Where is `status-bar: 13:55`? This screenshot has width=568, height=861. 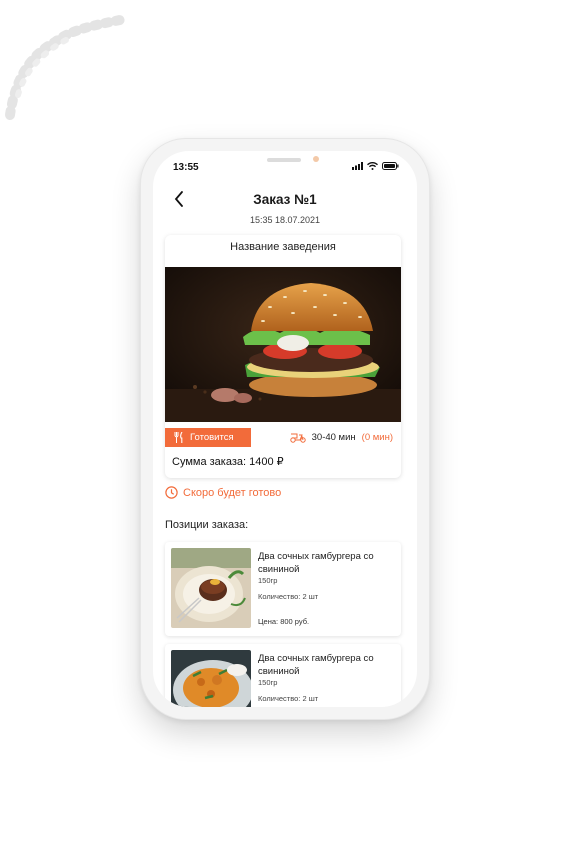
status-bar: 13:55 is located at coordinates (285, 167).